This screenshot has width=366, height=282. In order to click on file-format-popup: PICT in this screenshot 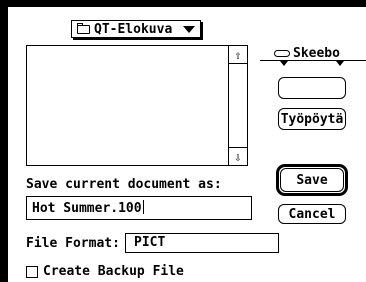, I will do `click(202, 243)`.